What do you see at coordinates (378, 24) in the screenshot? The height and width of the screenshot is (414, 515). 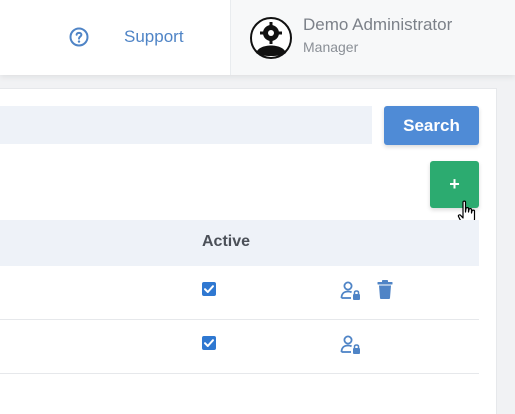 I see `user-name: Demo Administrator` at bounding box center [378, 24].